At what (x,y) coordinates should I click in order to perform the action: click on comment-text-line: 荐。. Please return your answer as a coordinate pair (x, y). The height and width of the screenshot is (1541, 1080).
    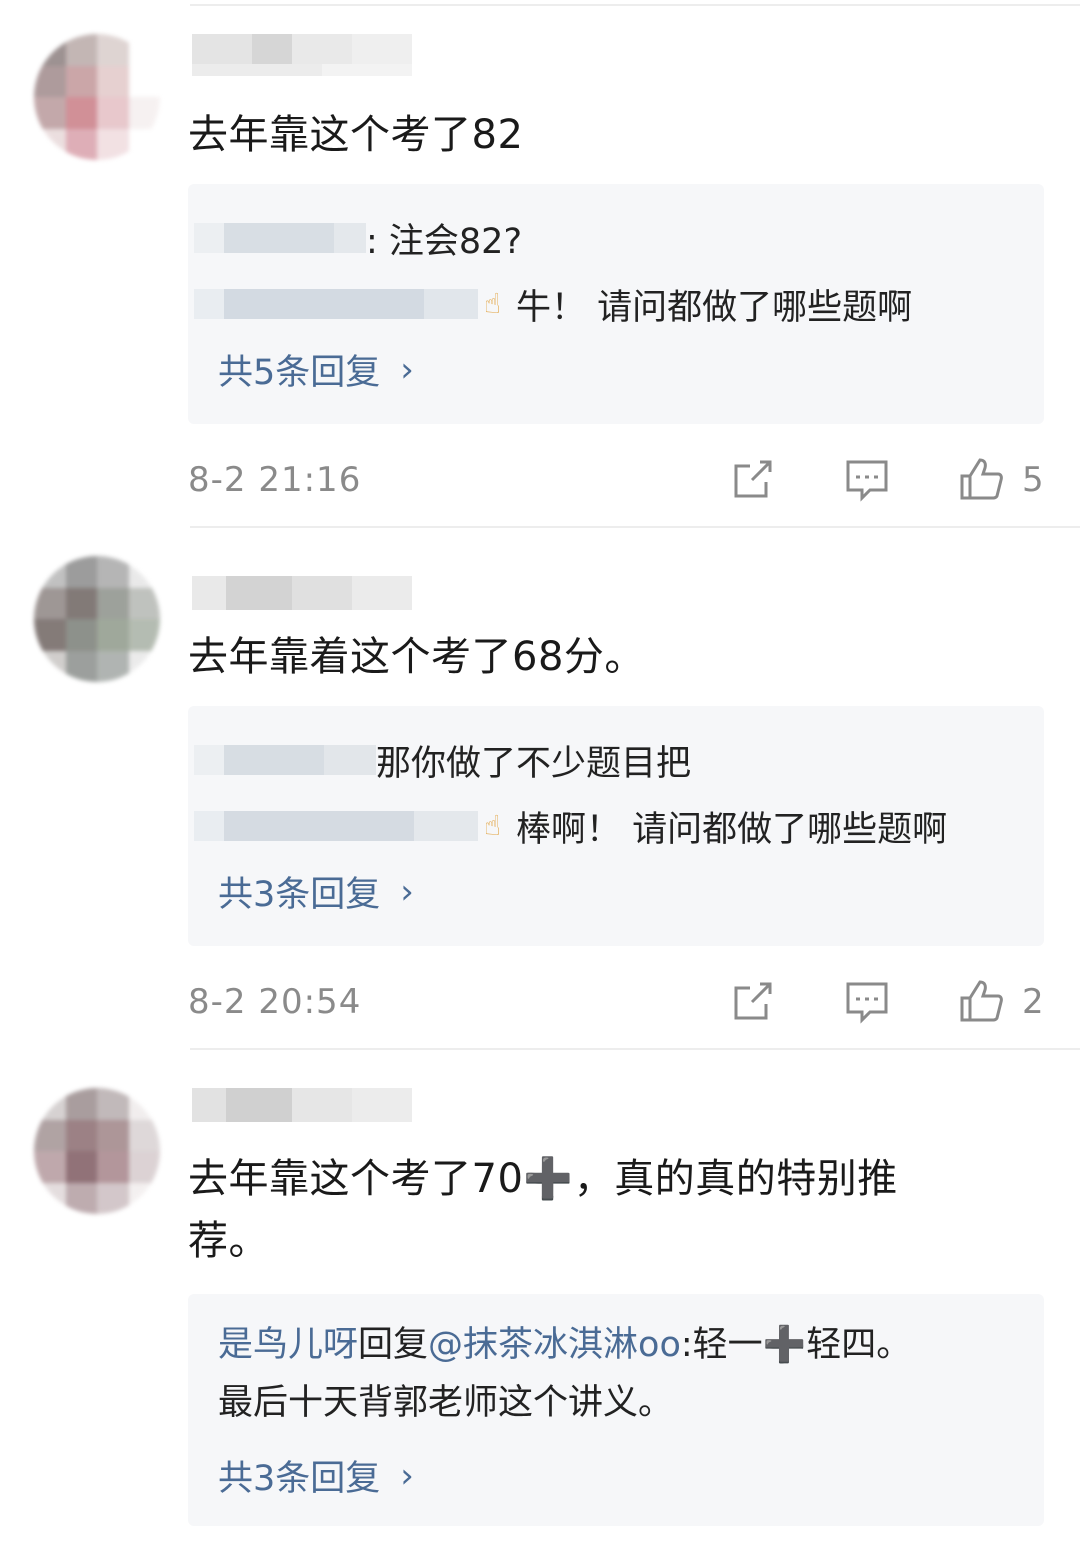
    Looking at the image, I should click on (228, 1241).